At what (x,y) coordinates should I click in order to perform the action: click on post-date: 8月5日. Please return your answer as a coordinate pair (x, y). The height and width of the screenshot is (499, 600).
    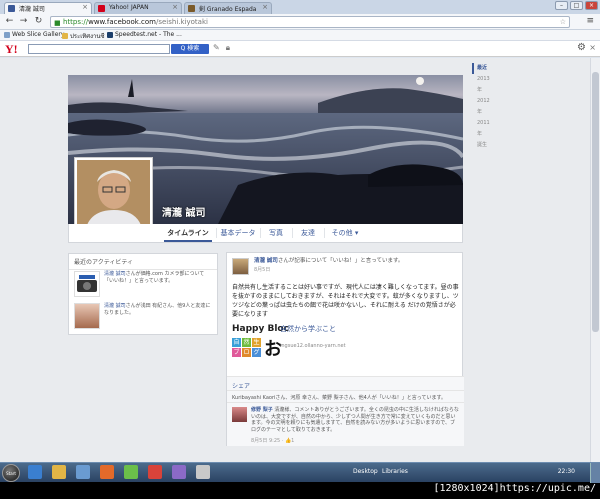
    Looking at the image, I should click on (262, 269).